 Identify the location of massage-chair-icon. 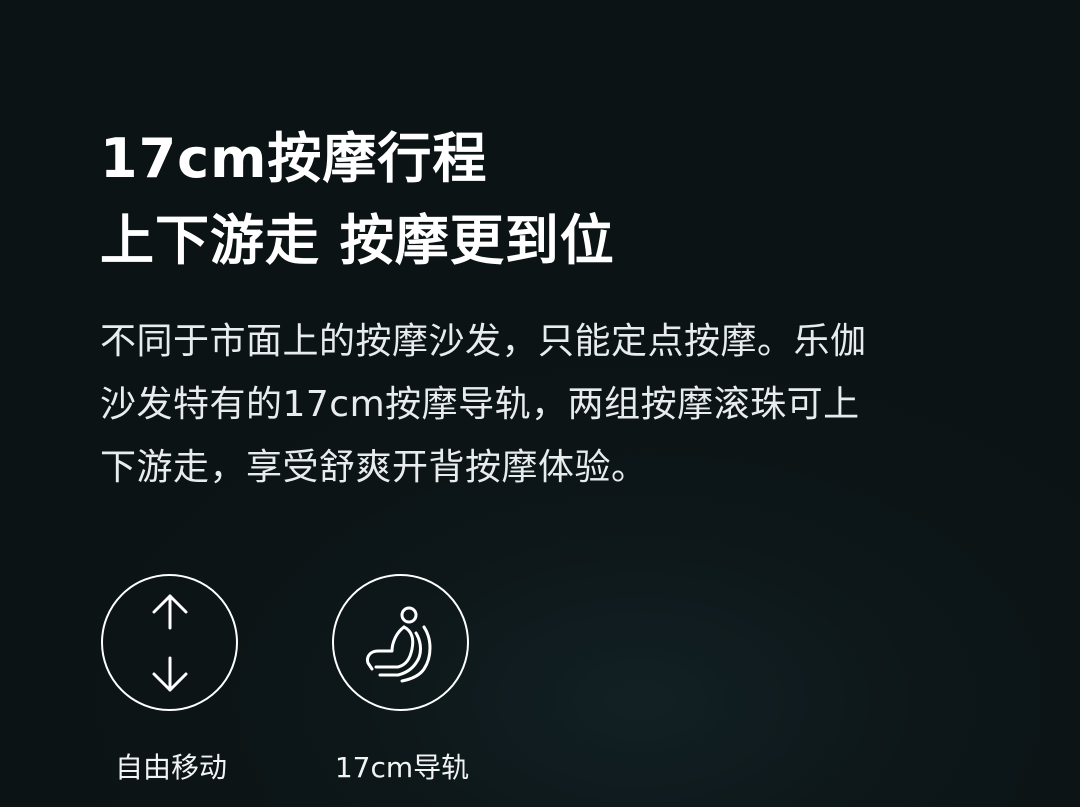
(398, 644).